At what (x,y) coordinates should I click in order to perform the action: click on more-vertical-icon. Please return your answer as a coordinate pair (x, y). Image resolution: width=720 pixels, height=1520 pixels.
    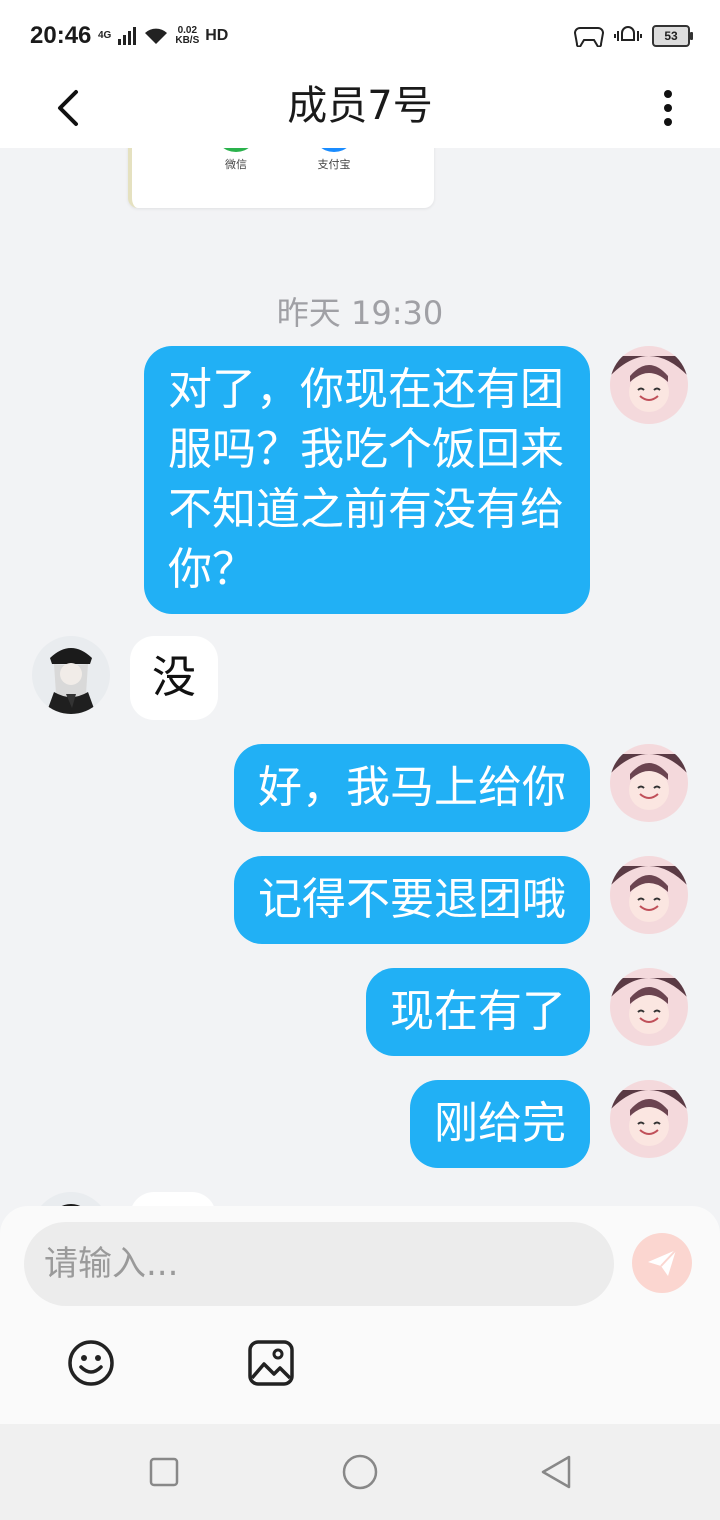
    Looking at the image, I should click on (668, 108).